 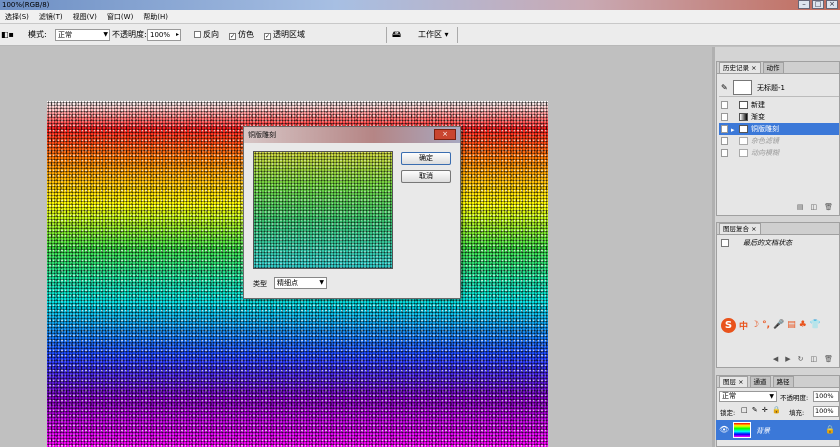 What do you see at coordinates (729, 396) in the screenshot?
I see `blend-mode-value: 正常` at bounding box center [729, 396].